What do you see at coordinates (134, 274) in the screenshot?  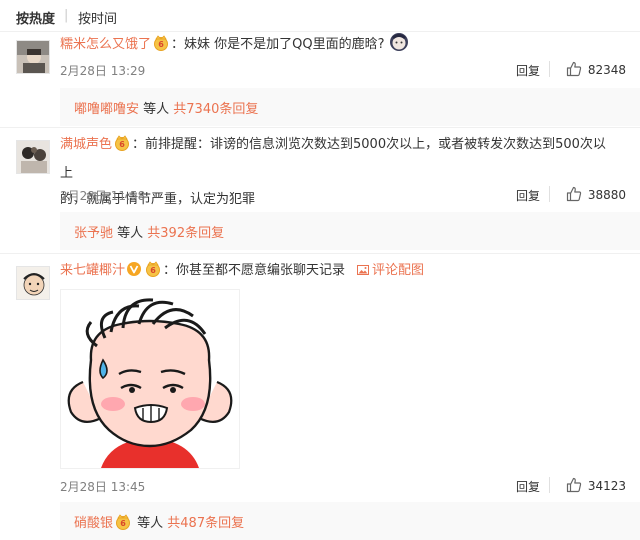 I see `verified-v-badge-icon` at bounding box center [134, 274].